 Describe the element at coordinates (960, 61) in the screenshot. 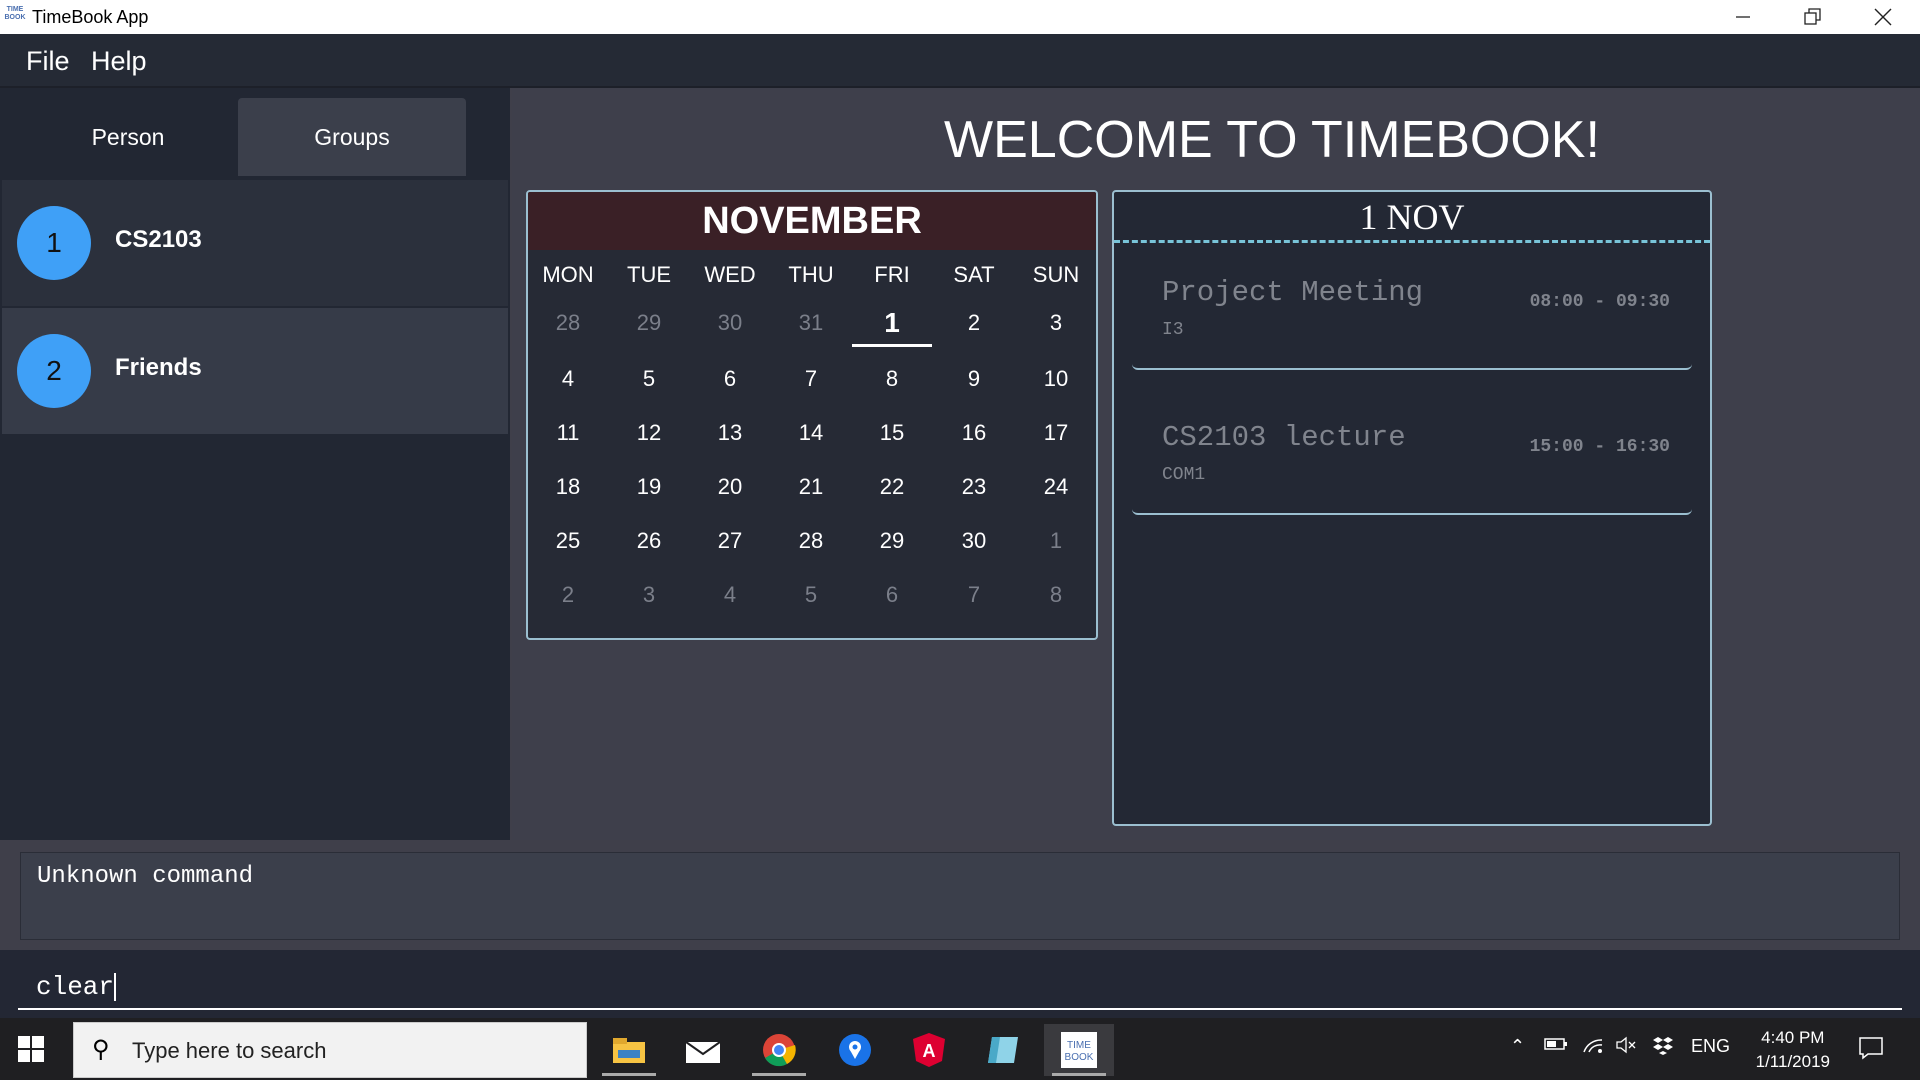

I see `menu-bar: File Help` at that location.